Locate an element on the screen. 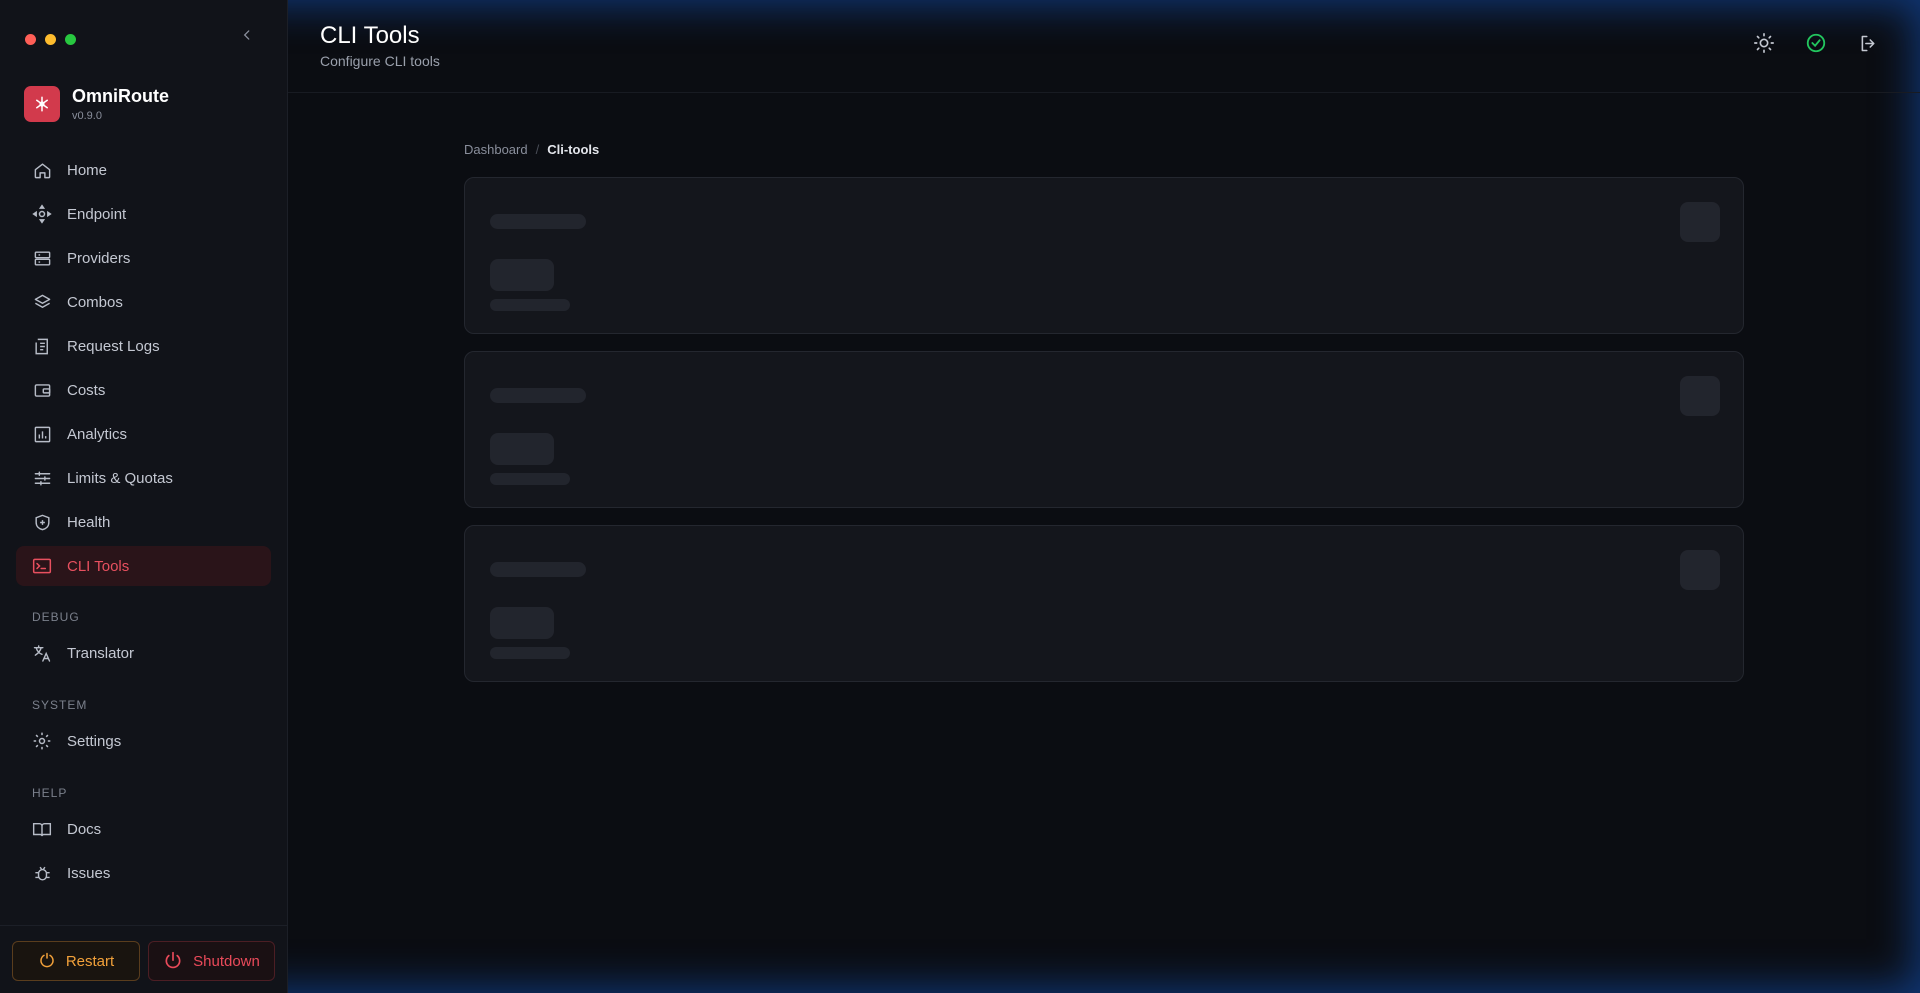 This screenshot has height=993, width=1920. restart-icon is located at coordinates (47, 961).